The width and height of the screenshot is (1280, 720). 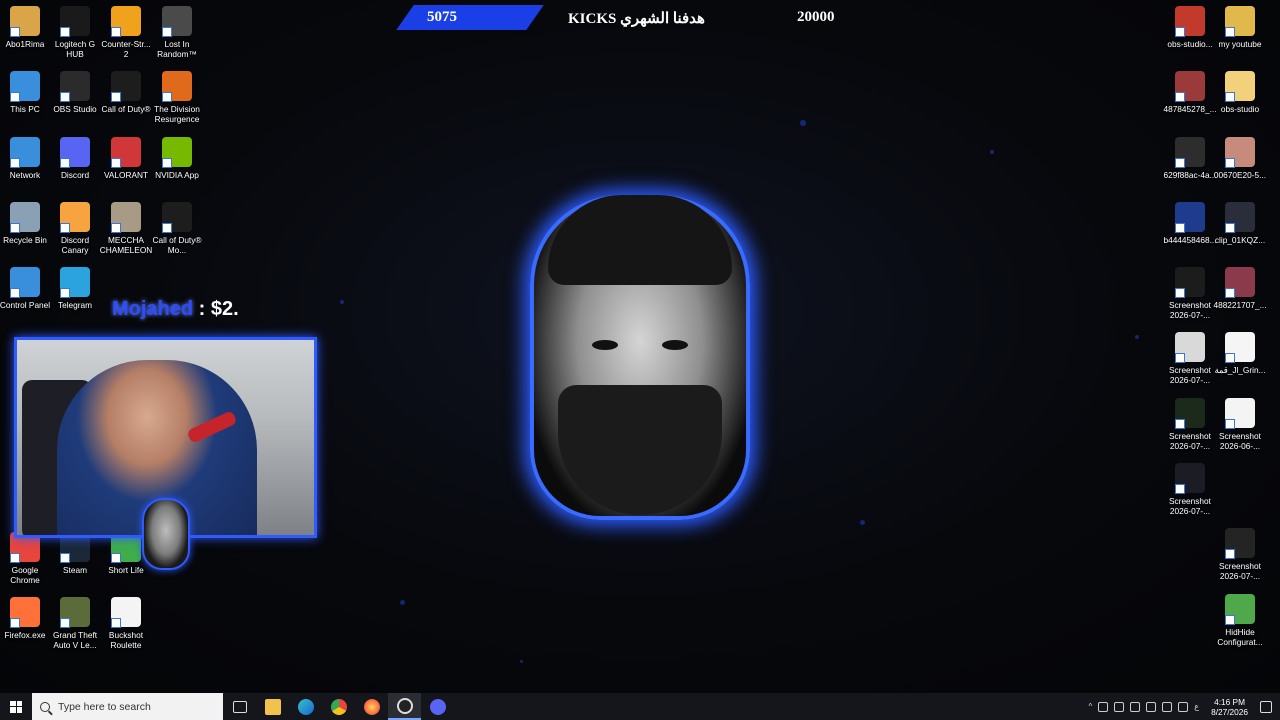 I want to click on desktop-icon: VALORANT, so click(x=126, y=158).